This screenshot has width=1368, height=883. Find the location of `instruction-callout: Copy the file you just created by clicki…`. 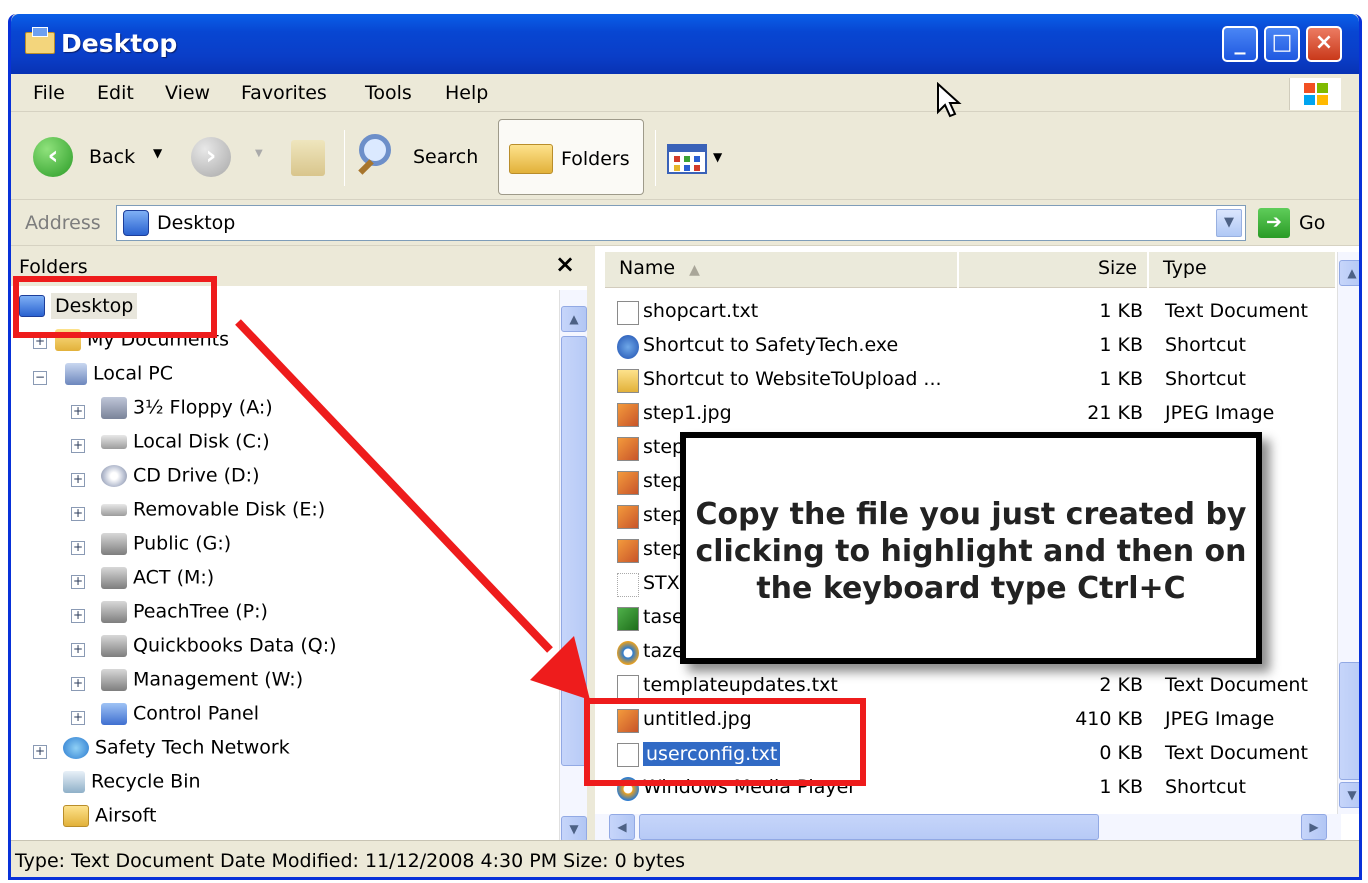

instruction-callout: Copy the file you just created by clicki… is located at coordinates (971, 548).